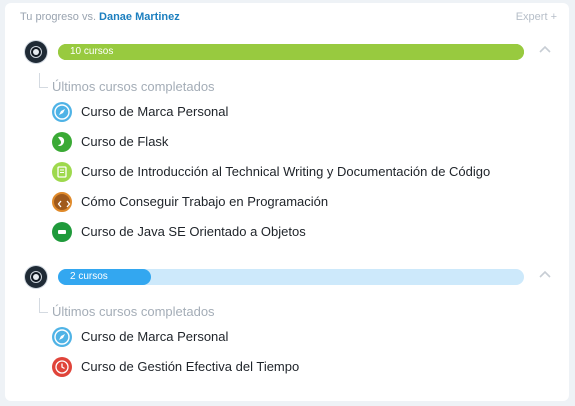 Image resolution: width=575 pixels, height=406 pixels. Describe the element at coordinates (190, 366) in the screenshot. I see `course-name: Curso de Gestión Efectiva del Tiempo` at that location.